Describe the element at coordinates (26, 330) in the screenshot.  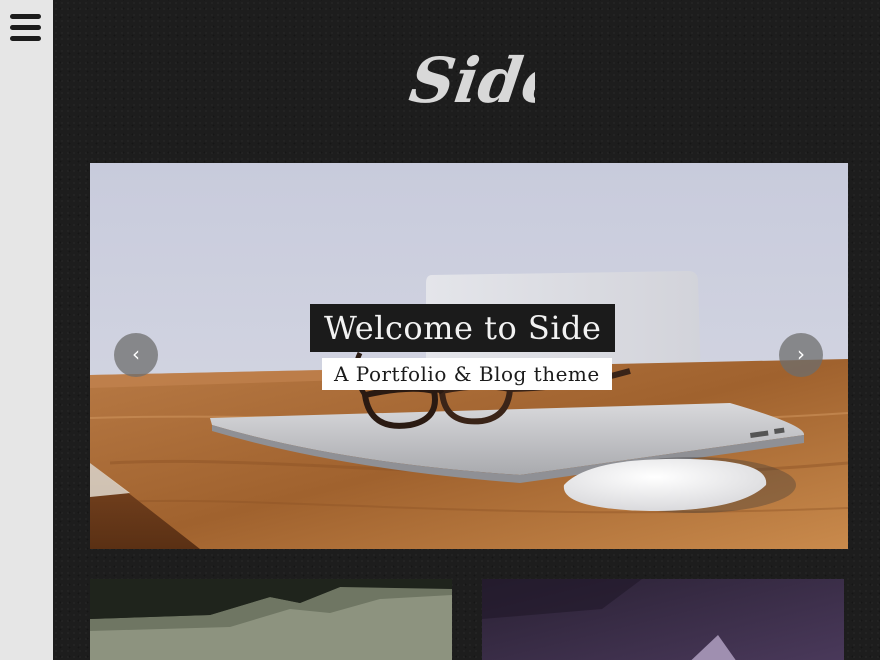
I see `sidebar` at that location.